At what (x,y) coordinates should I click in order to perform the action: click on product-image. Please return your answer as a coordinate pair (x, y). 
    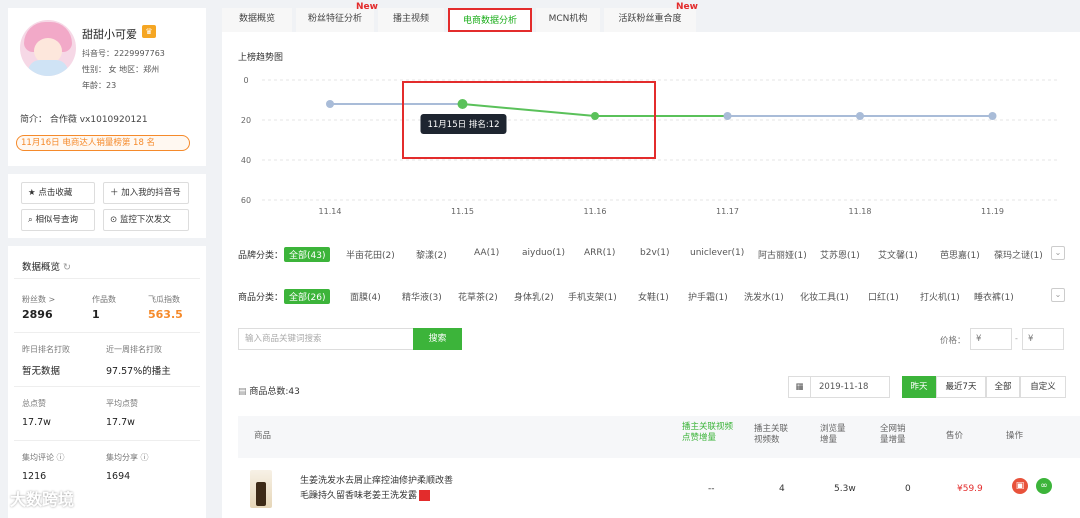
    Looking at the image, I should click on (261, 489).